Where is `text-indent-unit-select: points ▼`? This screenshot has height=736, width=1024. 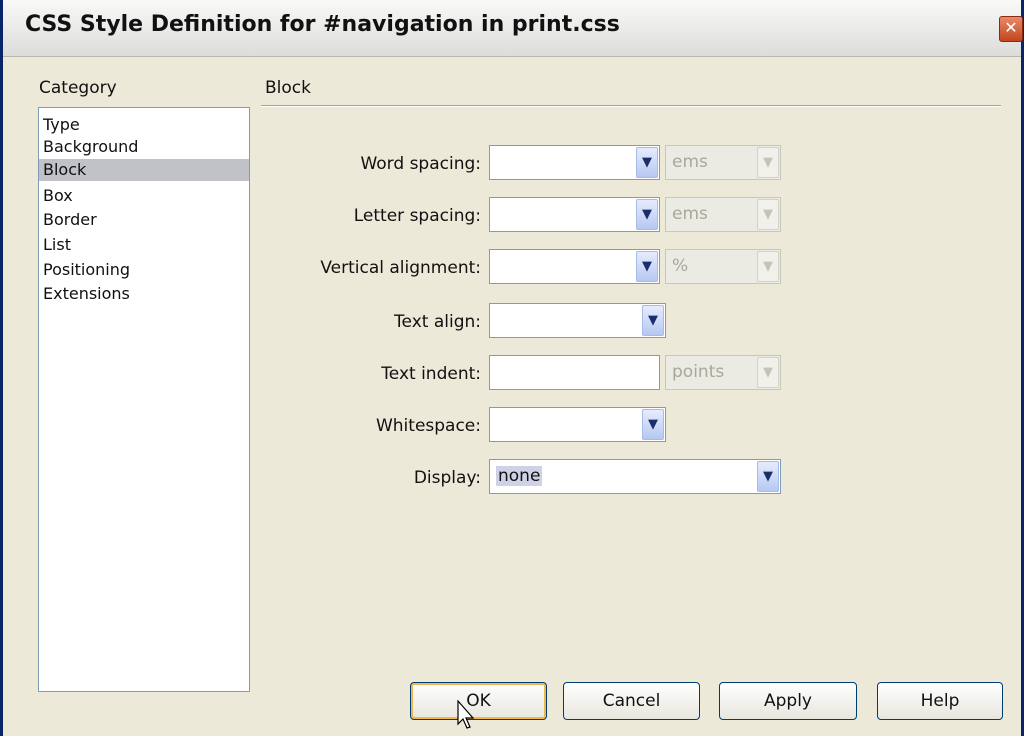
text-indent-unit-select: points ▼ is located at coordinates (723, 372).